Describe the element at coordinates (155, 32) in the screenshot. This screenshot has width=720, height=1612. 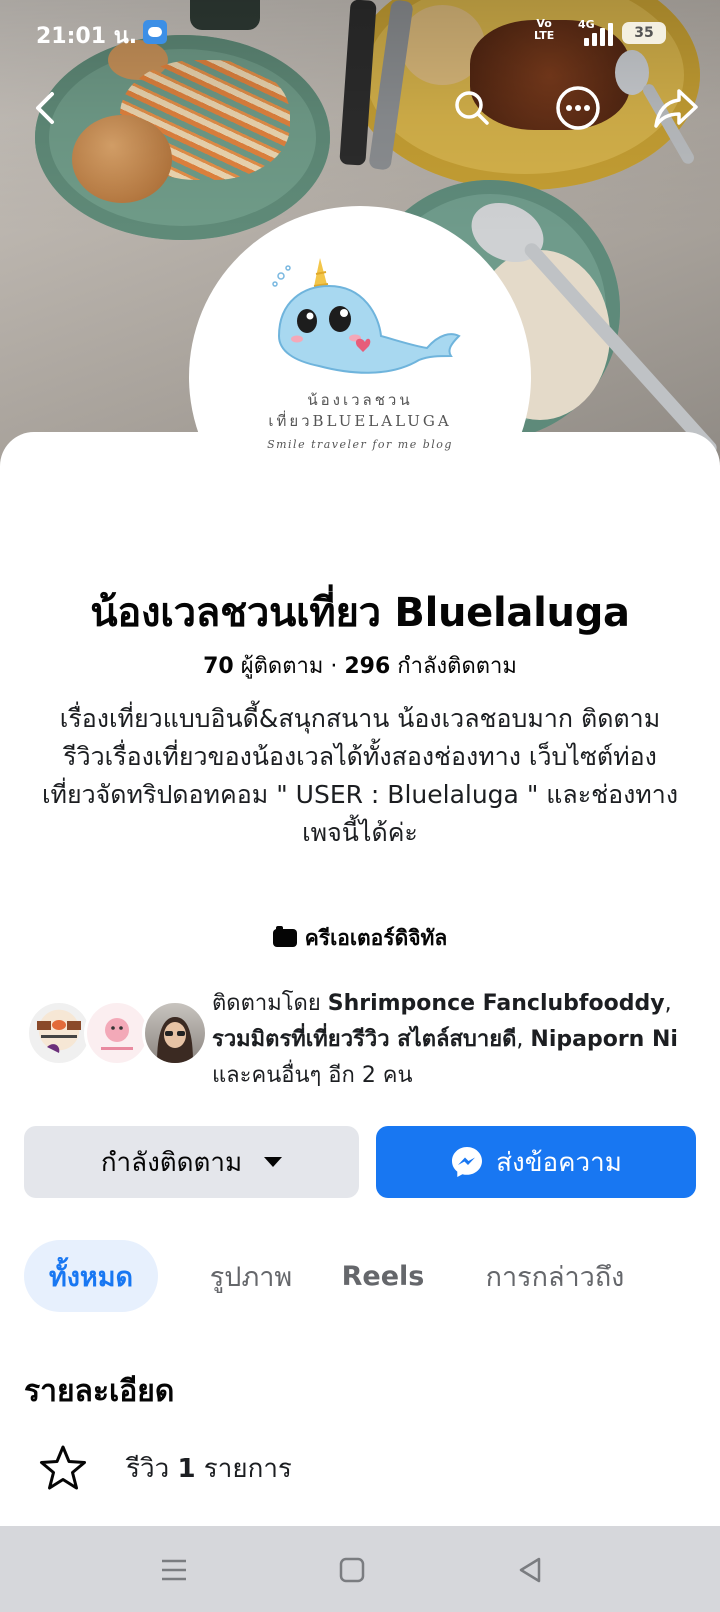
I see `weather-icon` at that location.